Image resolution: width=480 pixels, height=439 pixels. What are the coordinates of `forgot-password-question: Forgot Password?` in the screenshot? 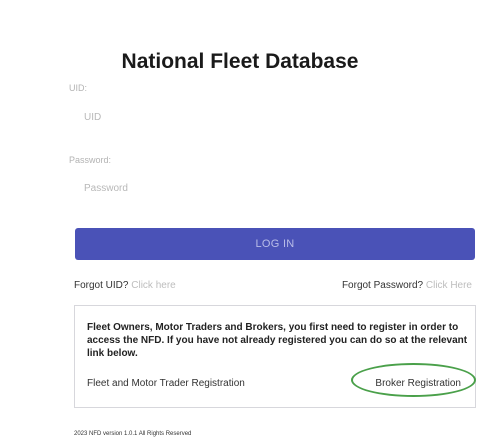 It's located at (382, 285).